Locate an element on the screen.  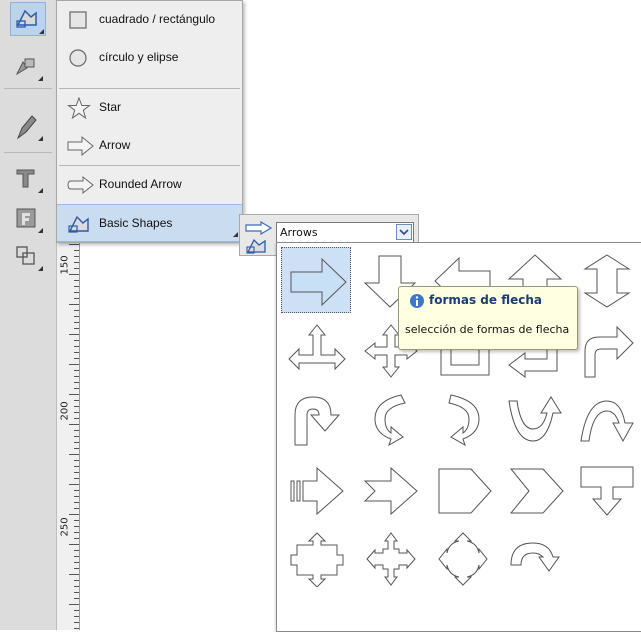
quad-arrow-shape-icon is located at coordinates (391, 559).